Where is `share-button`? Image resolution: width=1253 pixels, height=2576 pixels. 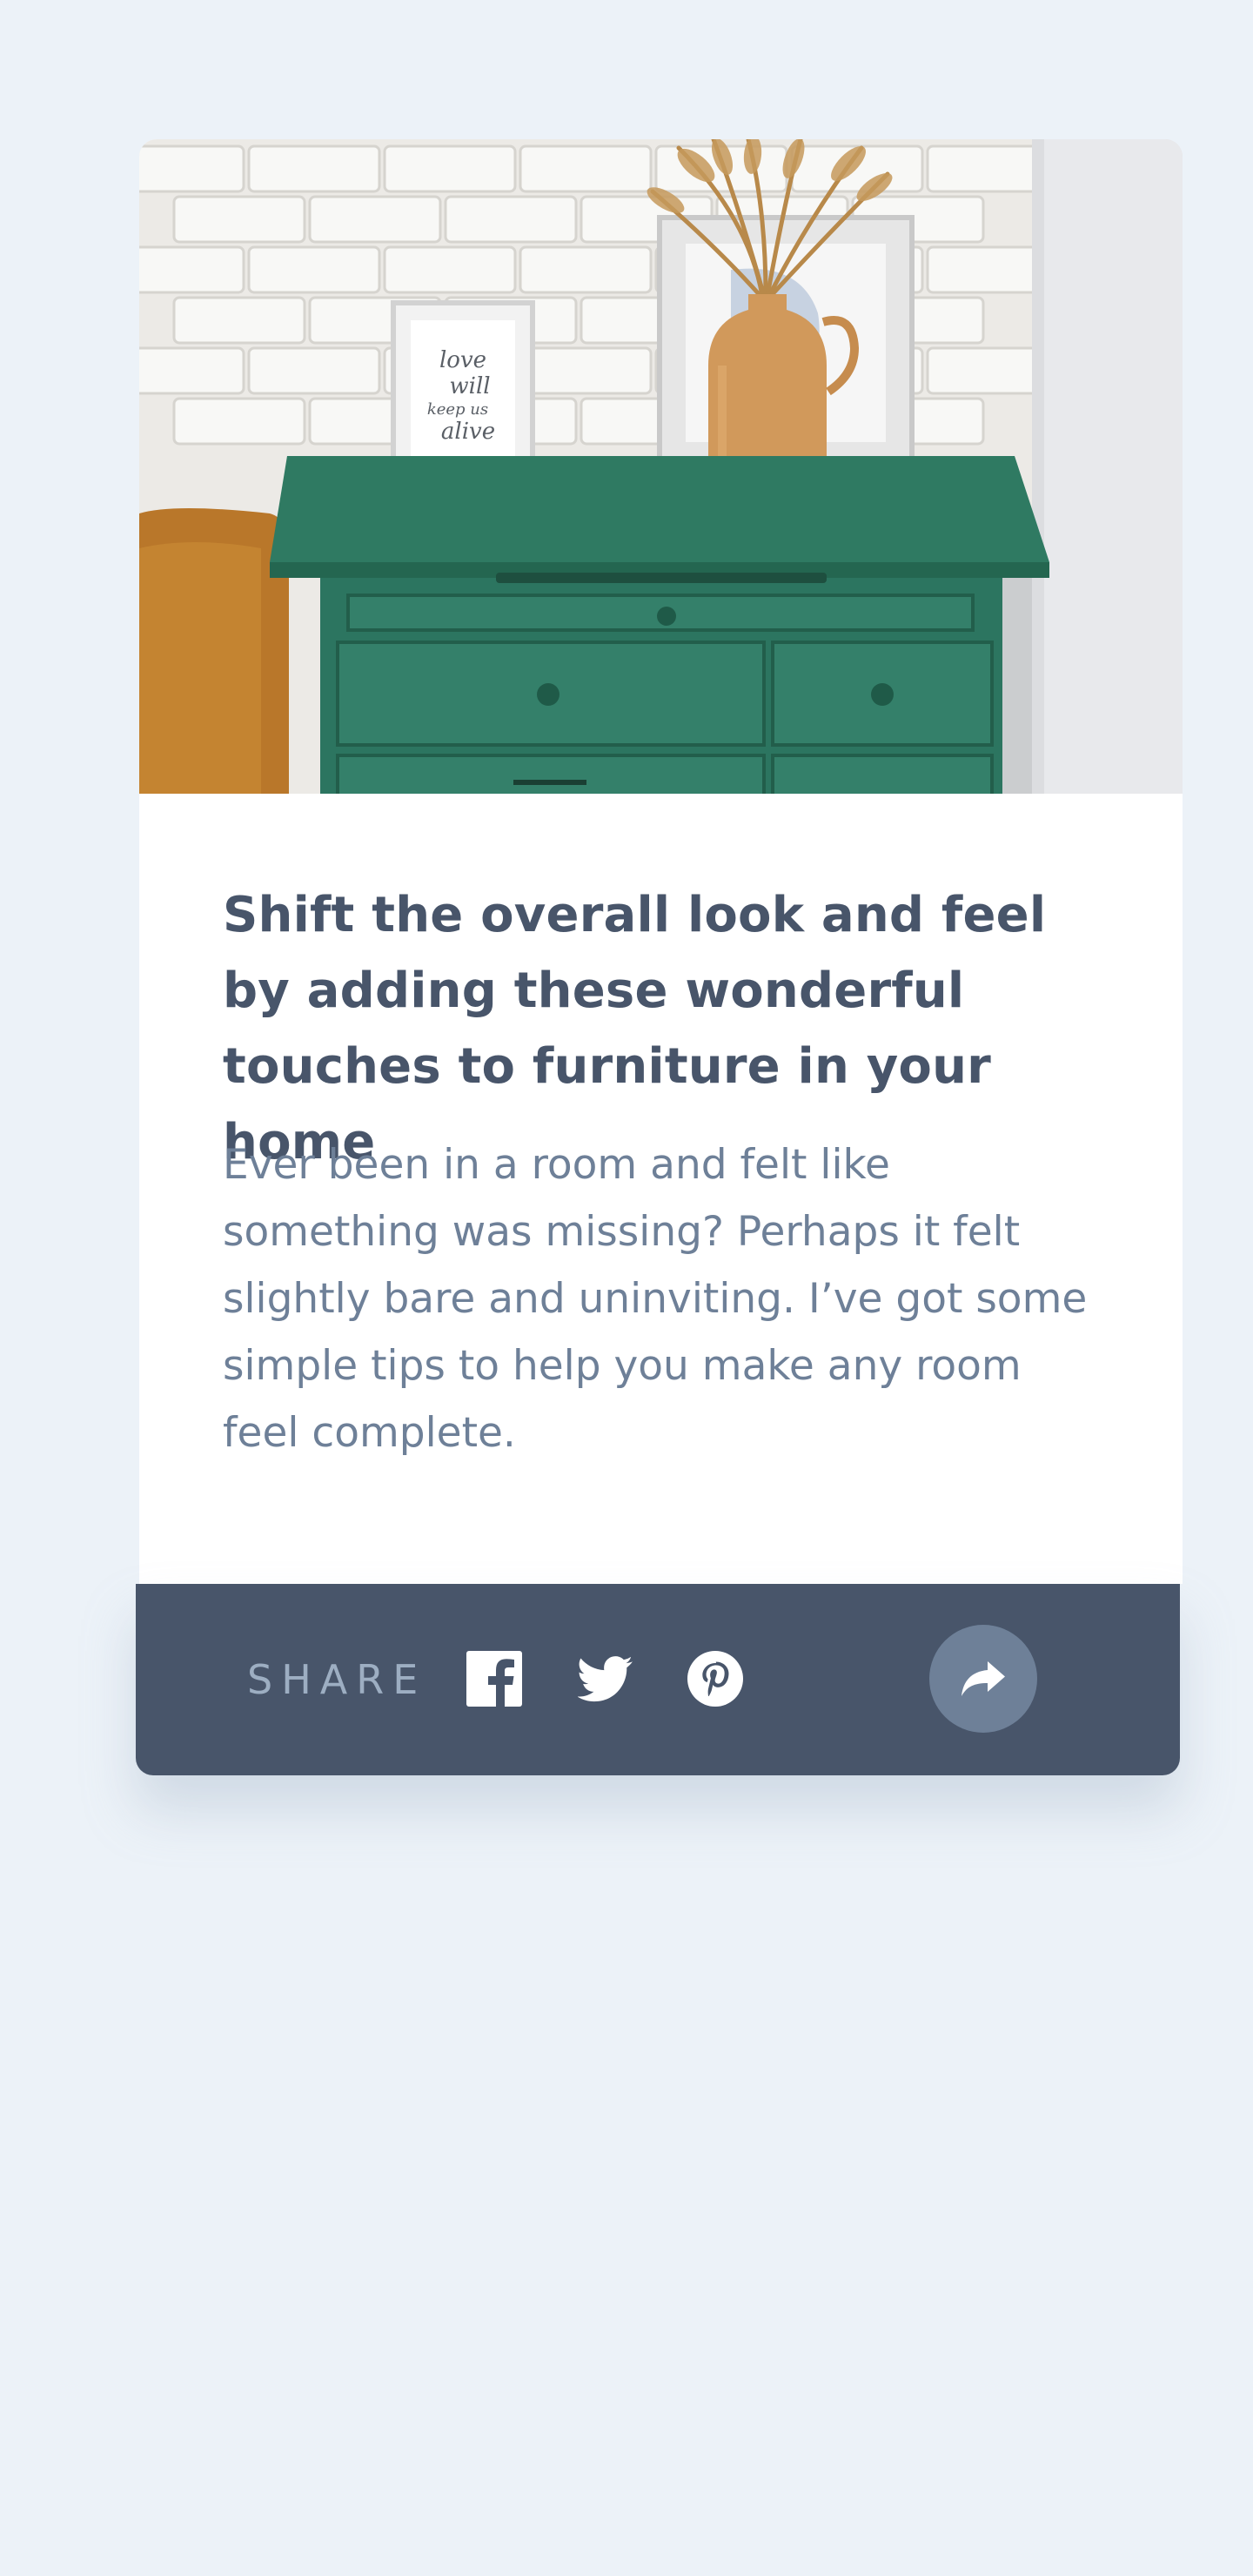 share-button is located at coordinates (983, 1679).